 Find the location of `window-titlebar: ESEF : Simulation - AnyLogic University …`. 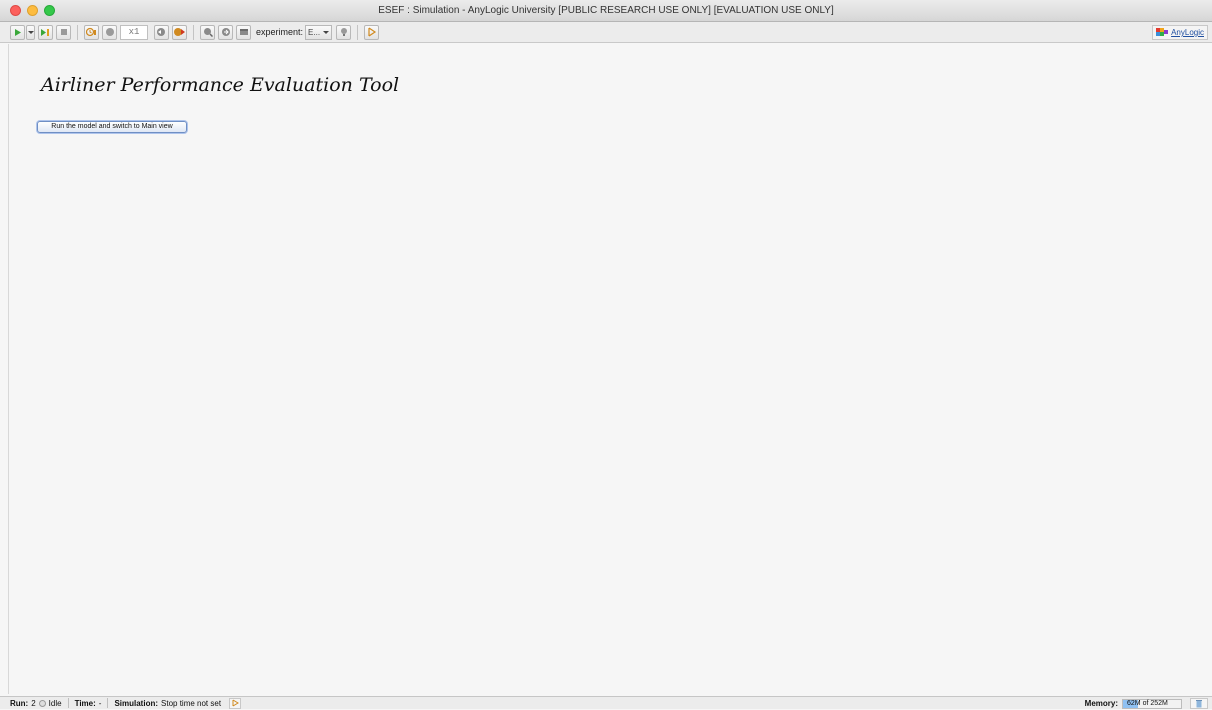

window-titlebar: ESEF : Simulation - AnyLogic University … is located at coordinates (606, 11).